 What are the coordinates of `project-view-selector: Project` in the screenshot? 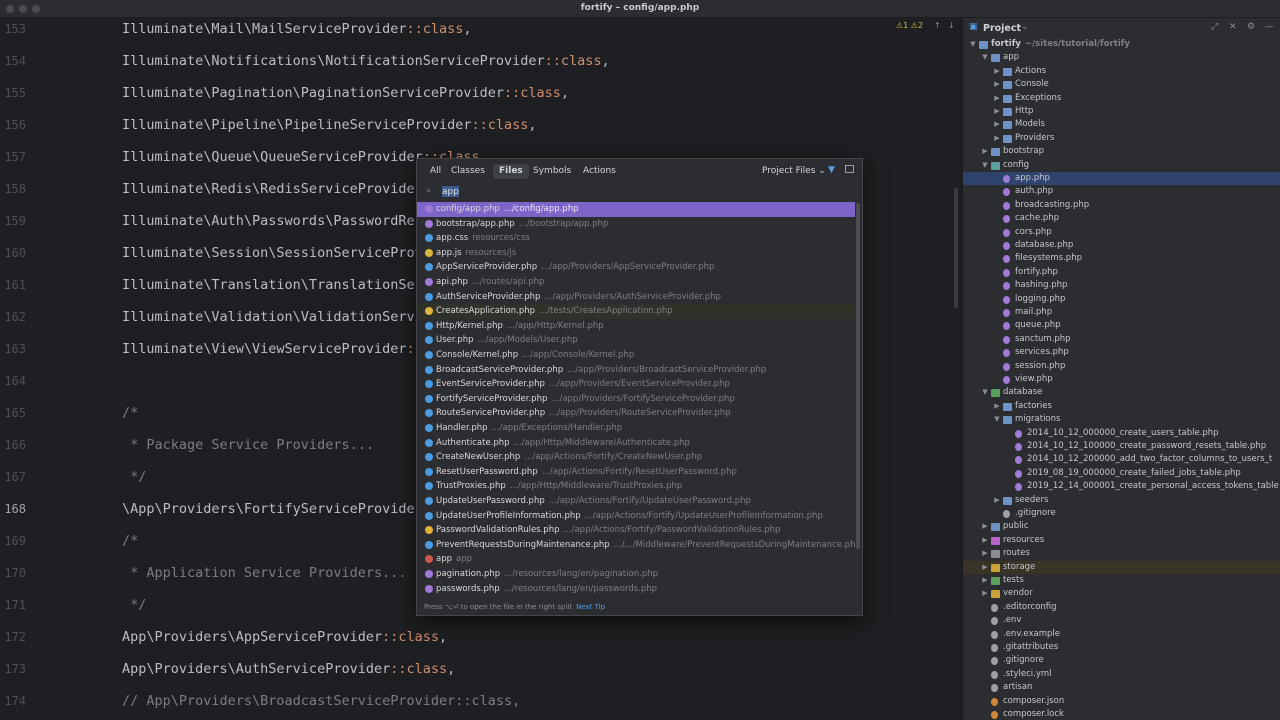 It's located at (1002, 28).